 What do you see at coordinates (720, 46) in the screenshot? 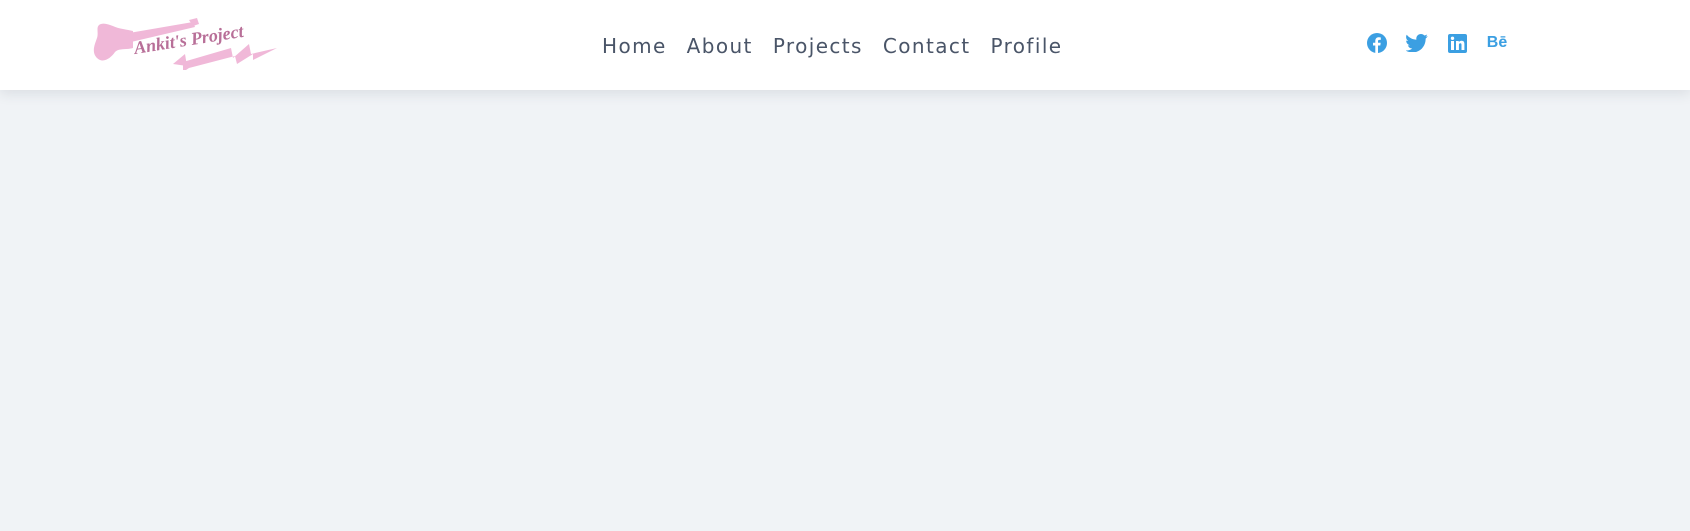
I see `nav-item-about: About` at bounding box center [720, 46].